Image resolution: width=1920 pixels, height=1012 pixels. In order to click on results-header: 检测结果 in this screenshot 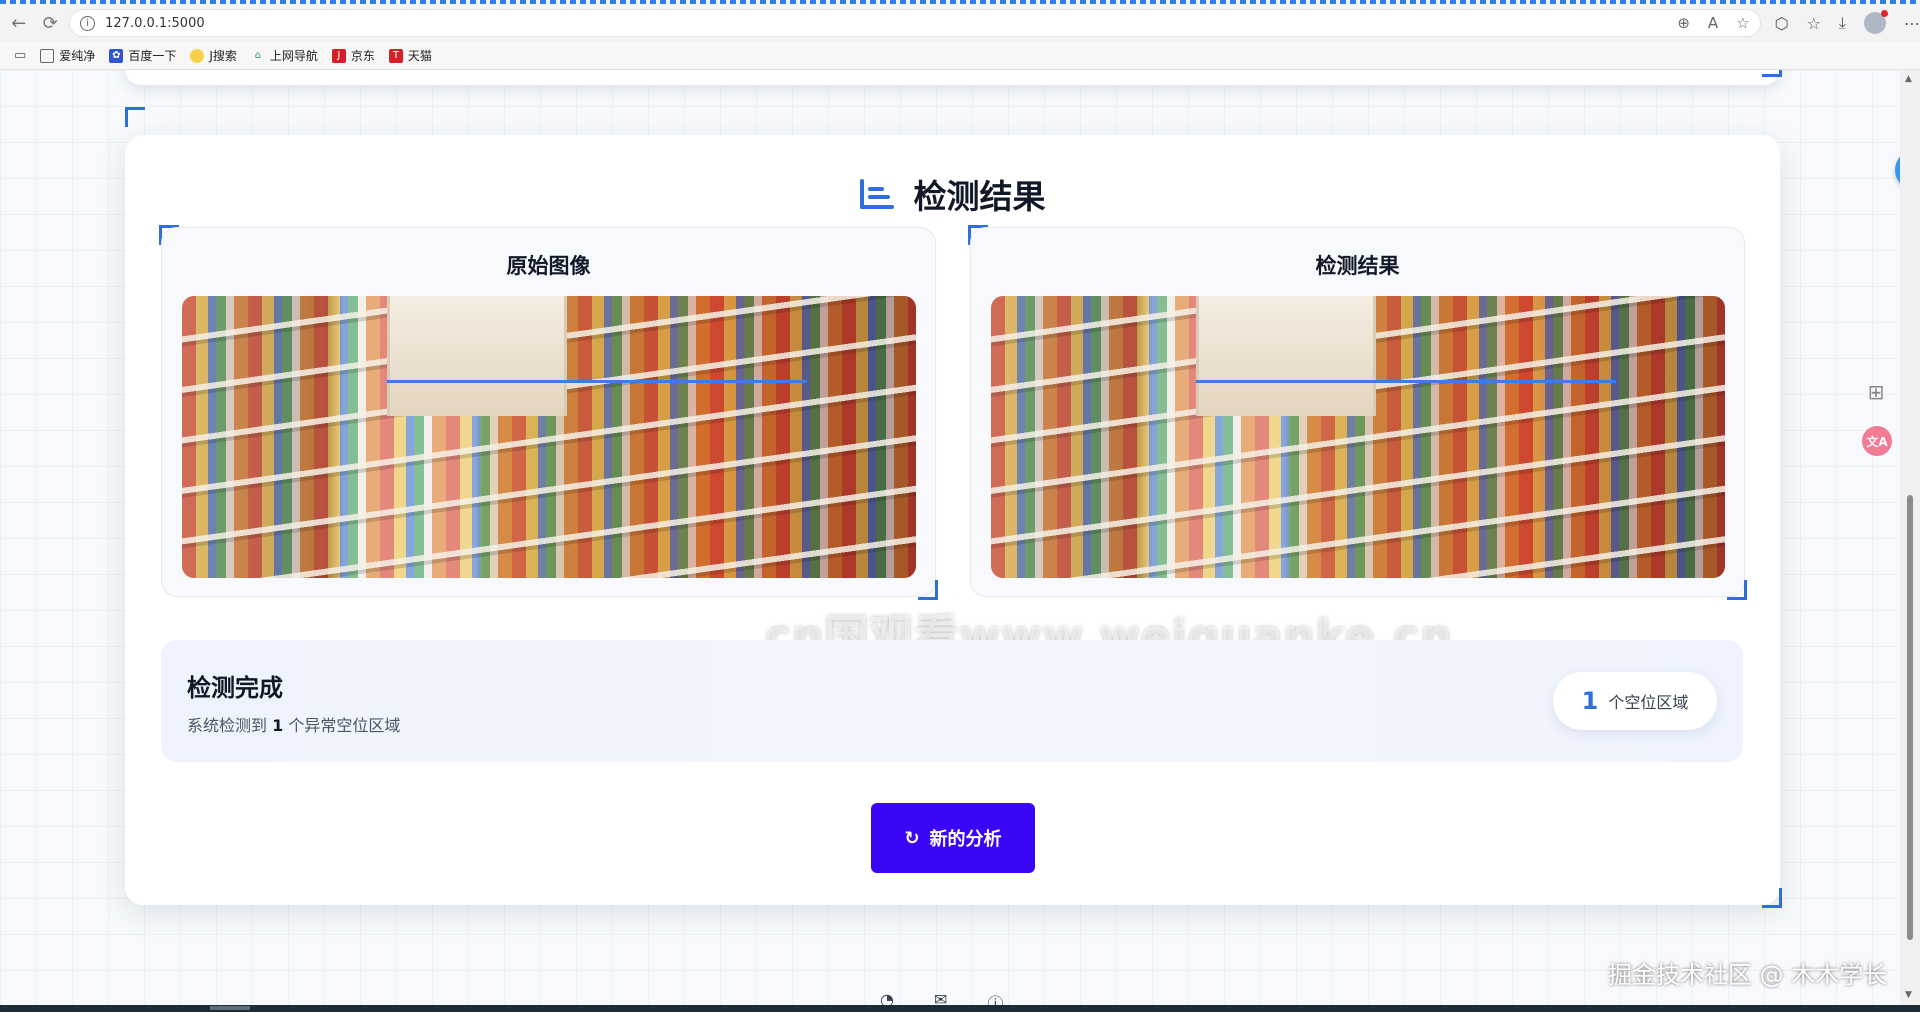, I will do `click(952, 194)`.